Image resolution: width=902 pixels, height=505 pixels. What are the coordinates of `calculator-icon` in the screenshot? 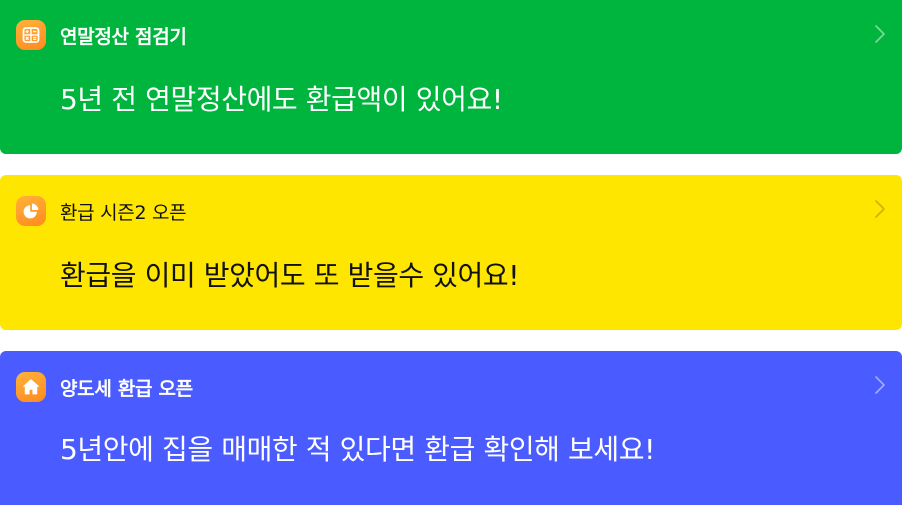 It's located at (31, 35).